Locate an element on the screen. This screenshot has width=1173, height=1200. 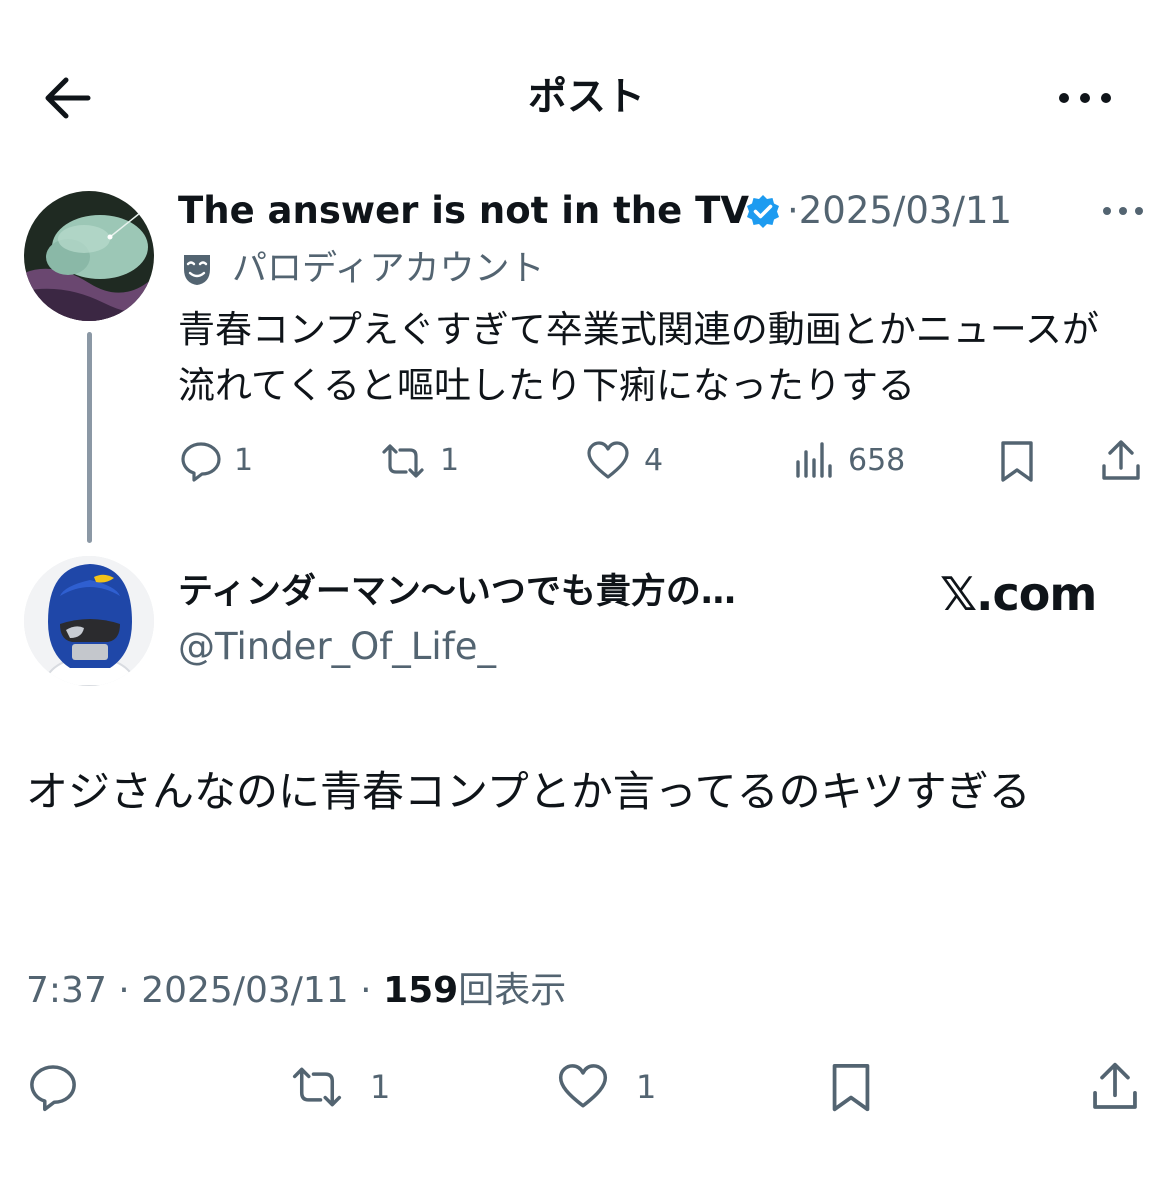
user-handle: @Tinder_Of_Life_ is located at coordinates (337, 647).